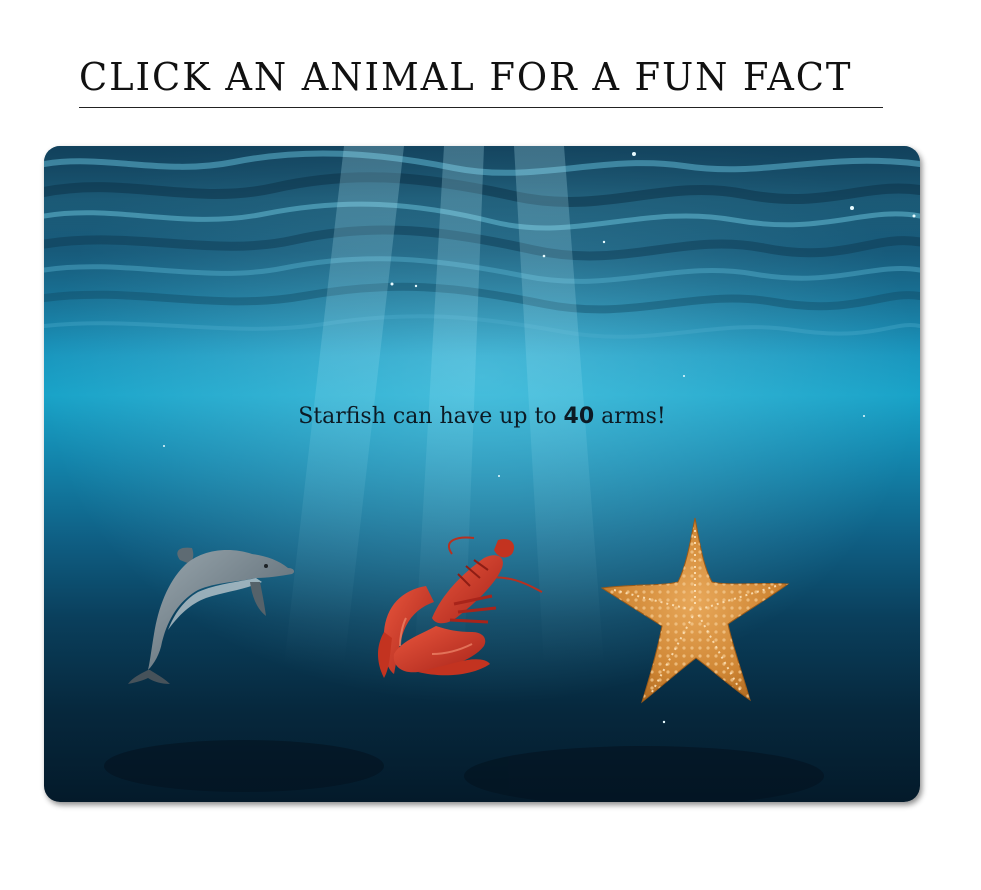 The width and height of the screenshot is (981, 890). I want to click on starfish-icon, so click(695, 610).